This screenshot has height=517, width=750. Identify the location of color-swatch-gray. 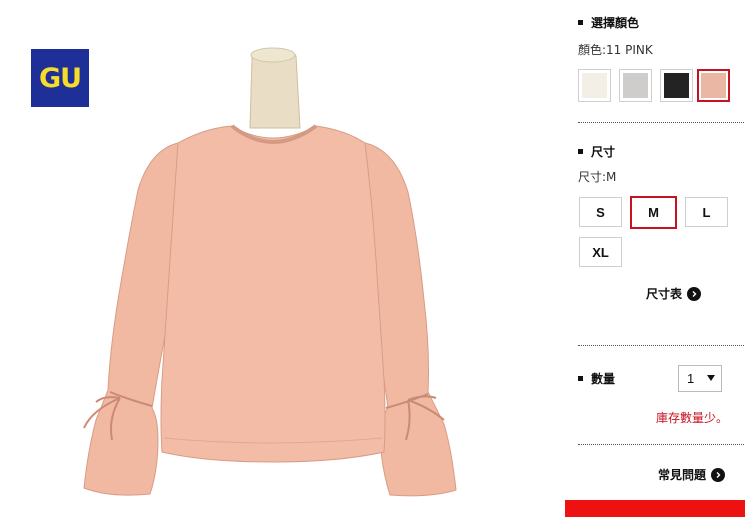
(635, 85).